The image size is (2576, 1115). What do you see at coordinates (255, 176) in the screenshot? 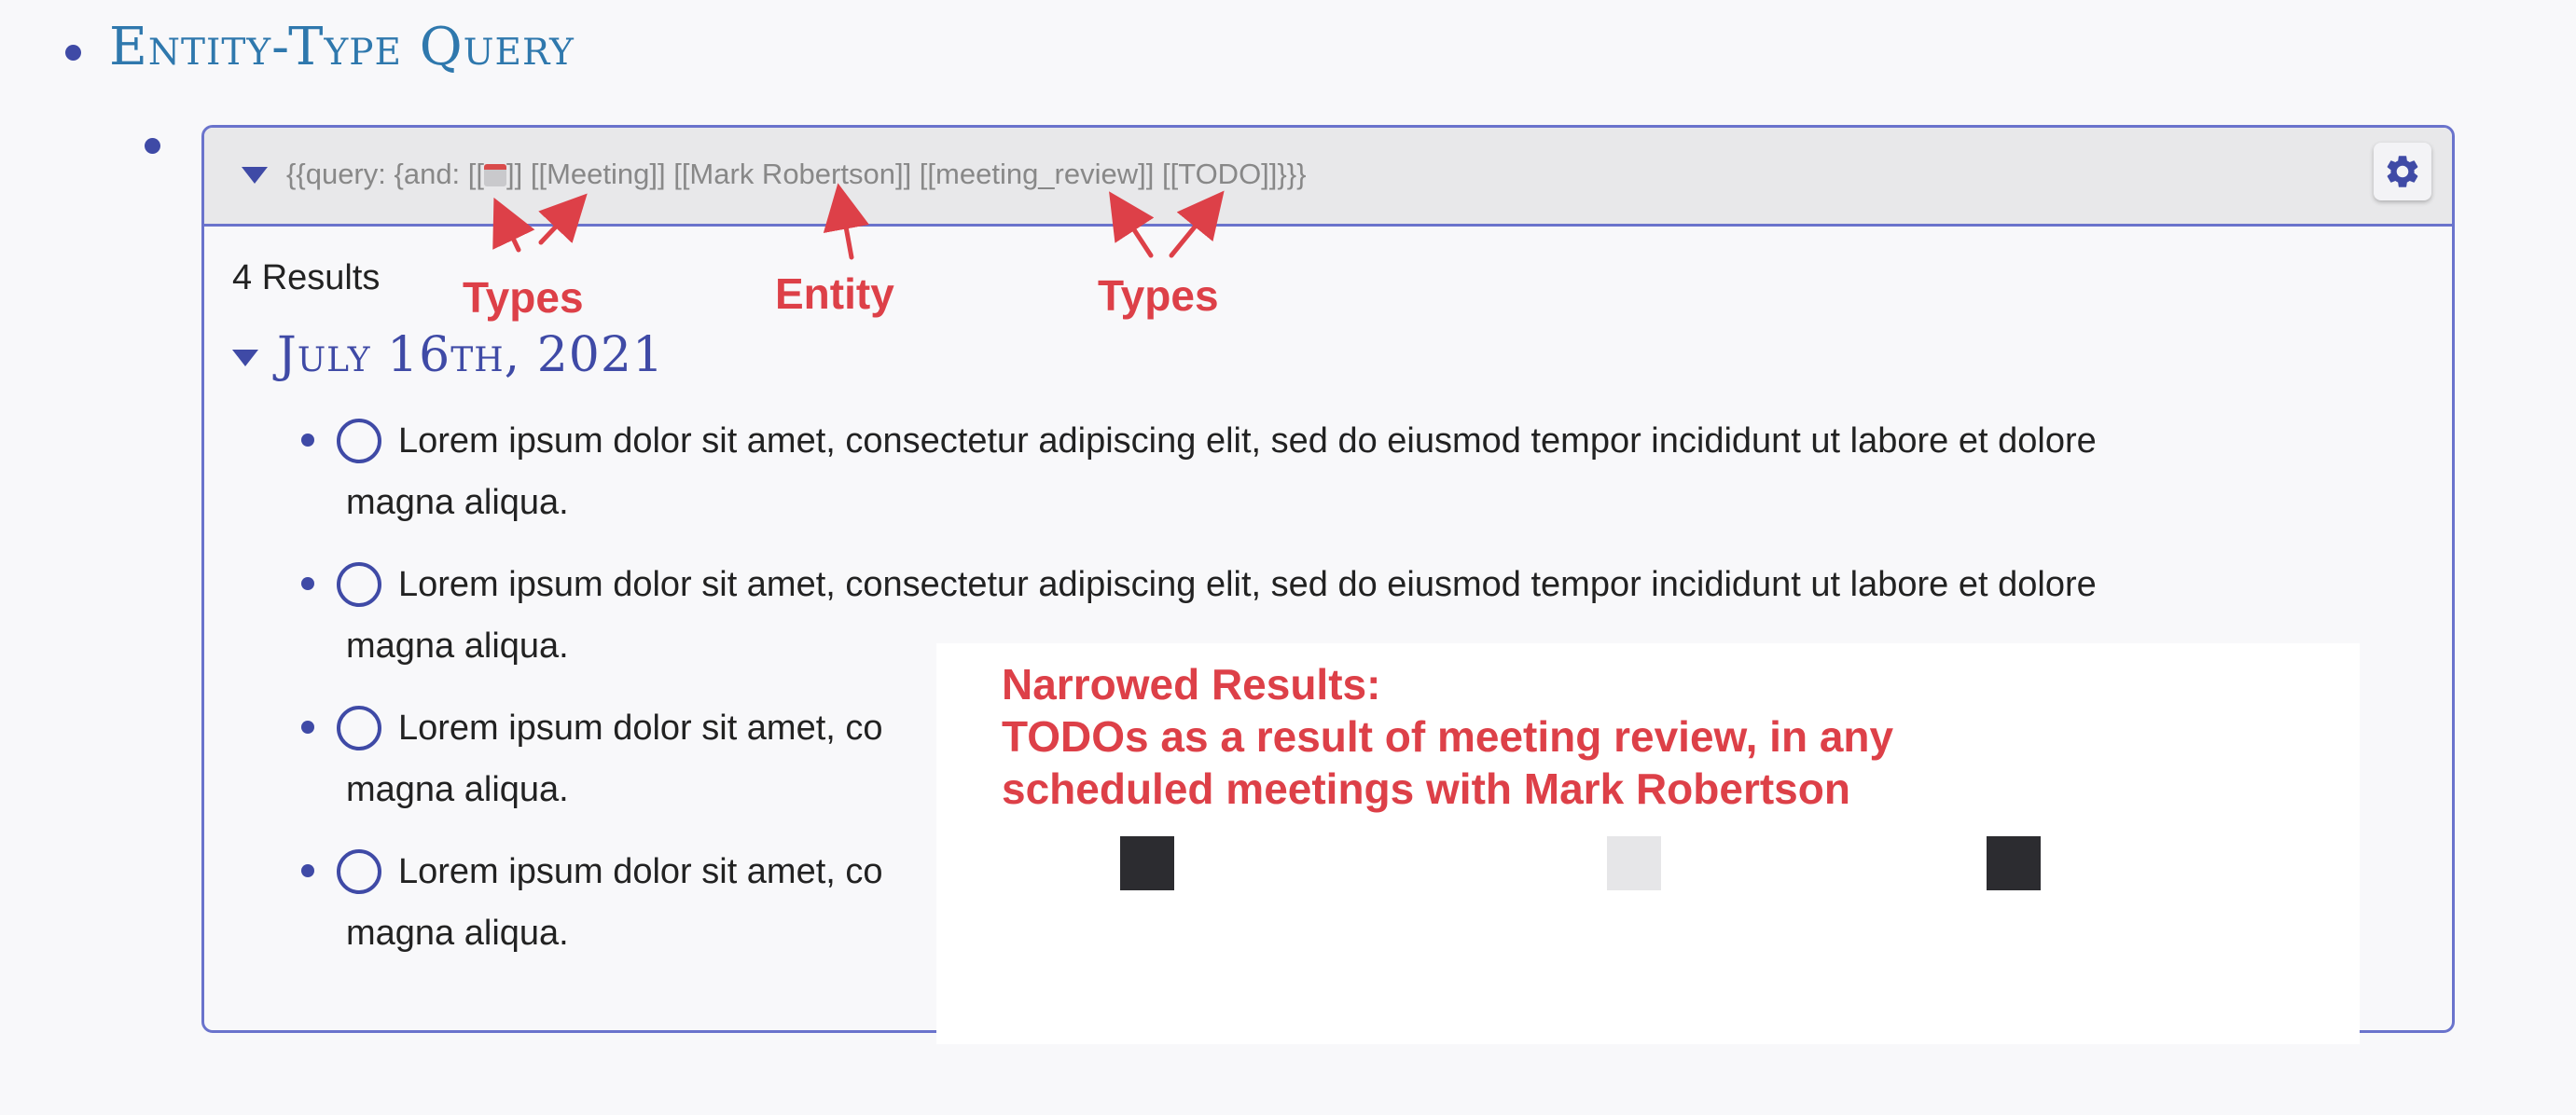
I see `collapse-triangle-icon` at bounding box center [255, 176].